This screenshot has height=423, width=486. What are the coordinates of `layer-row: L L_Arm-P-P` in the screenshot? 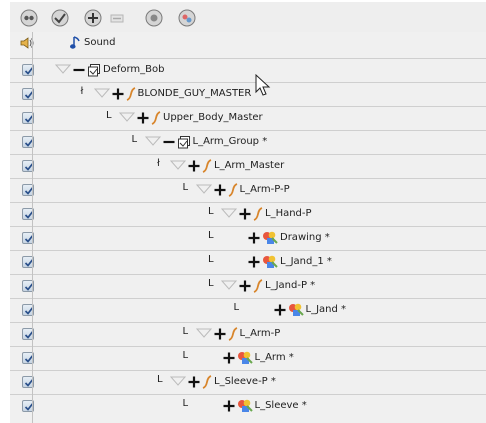 It's located at (248, 189).